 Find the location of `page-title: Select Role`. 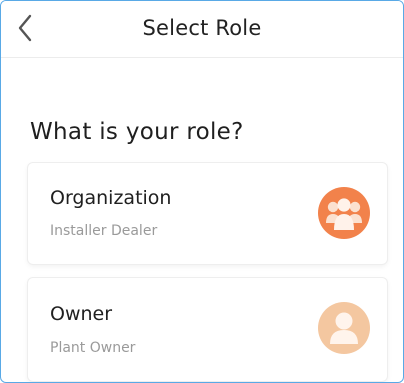

page-title: Select Role is located at coordinates (202, 28).